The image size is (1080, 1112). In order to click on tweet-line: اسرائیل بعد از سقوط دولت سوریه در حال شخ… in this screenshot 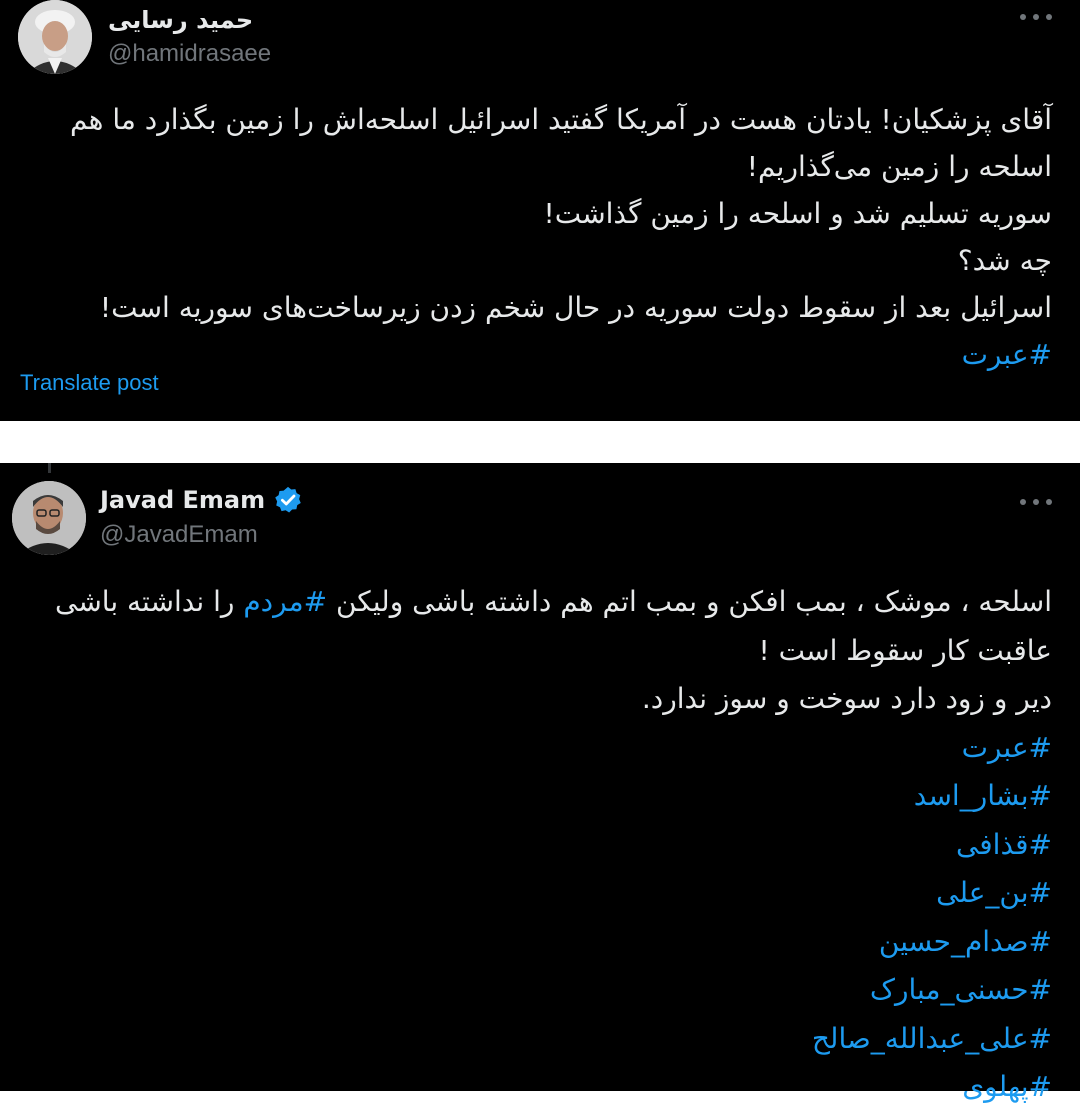, I will do `click(575, 307)`.